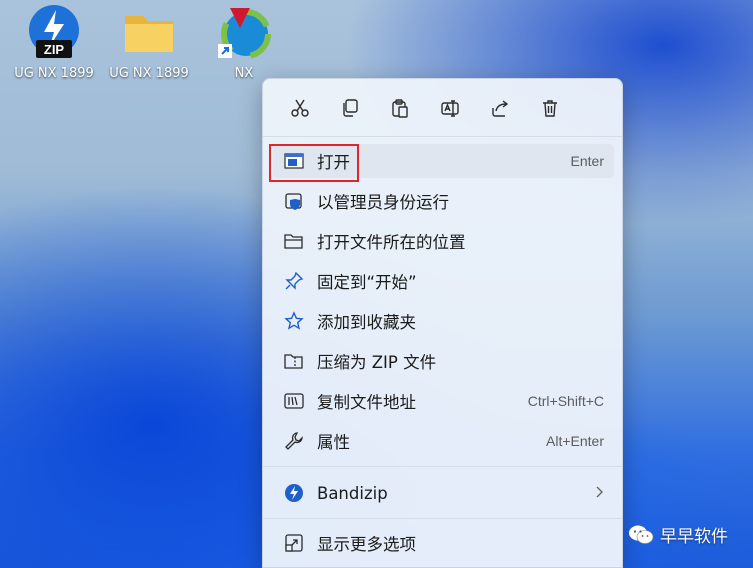 The width and height of the screenshot is (753, 568). I want to click on copy-icon, so click(350, 108).